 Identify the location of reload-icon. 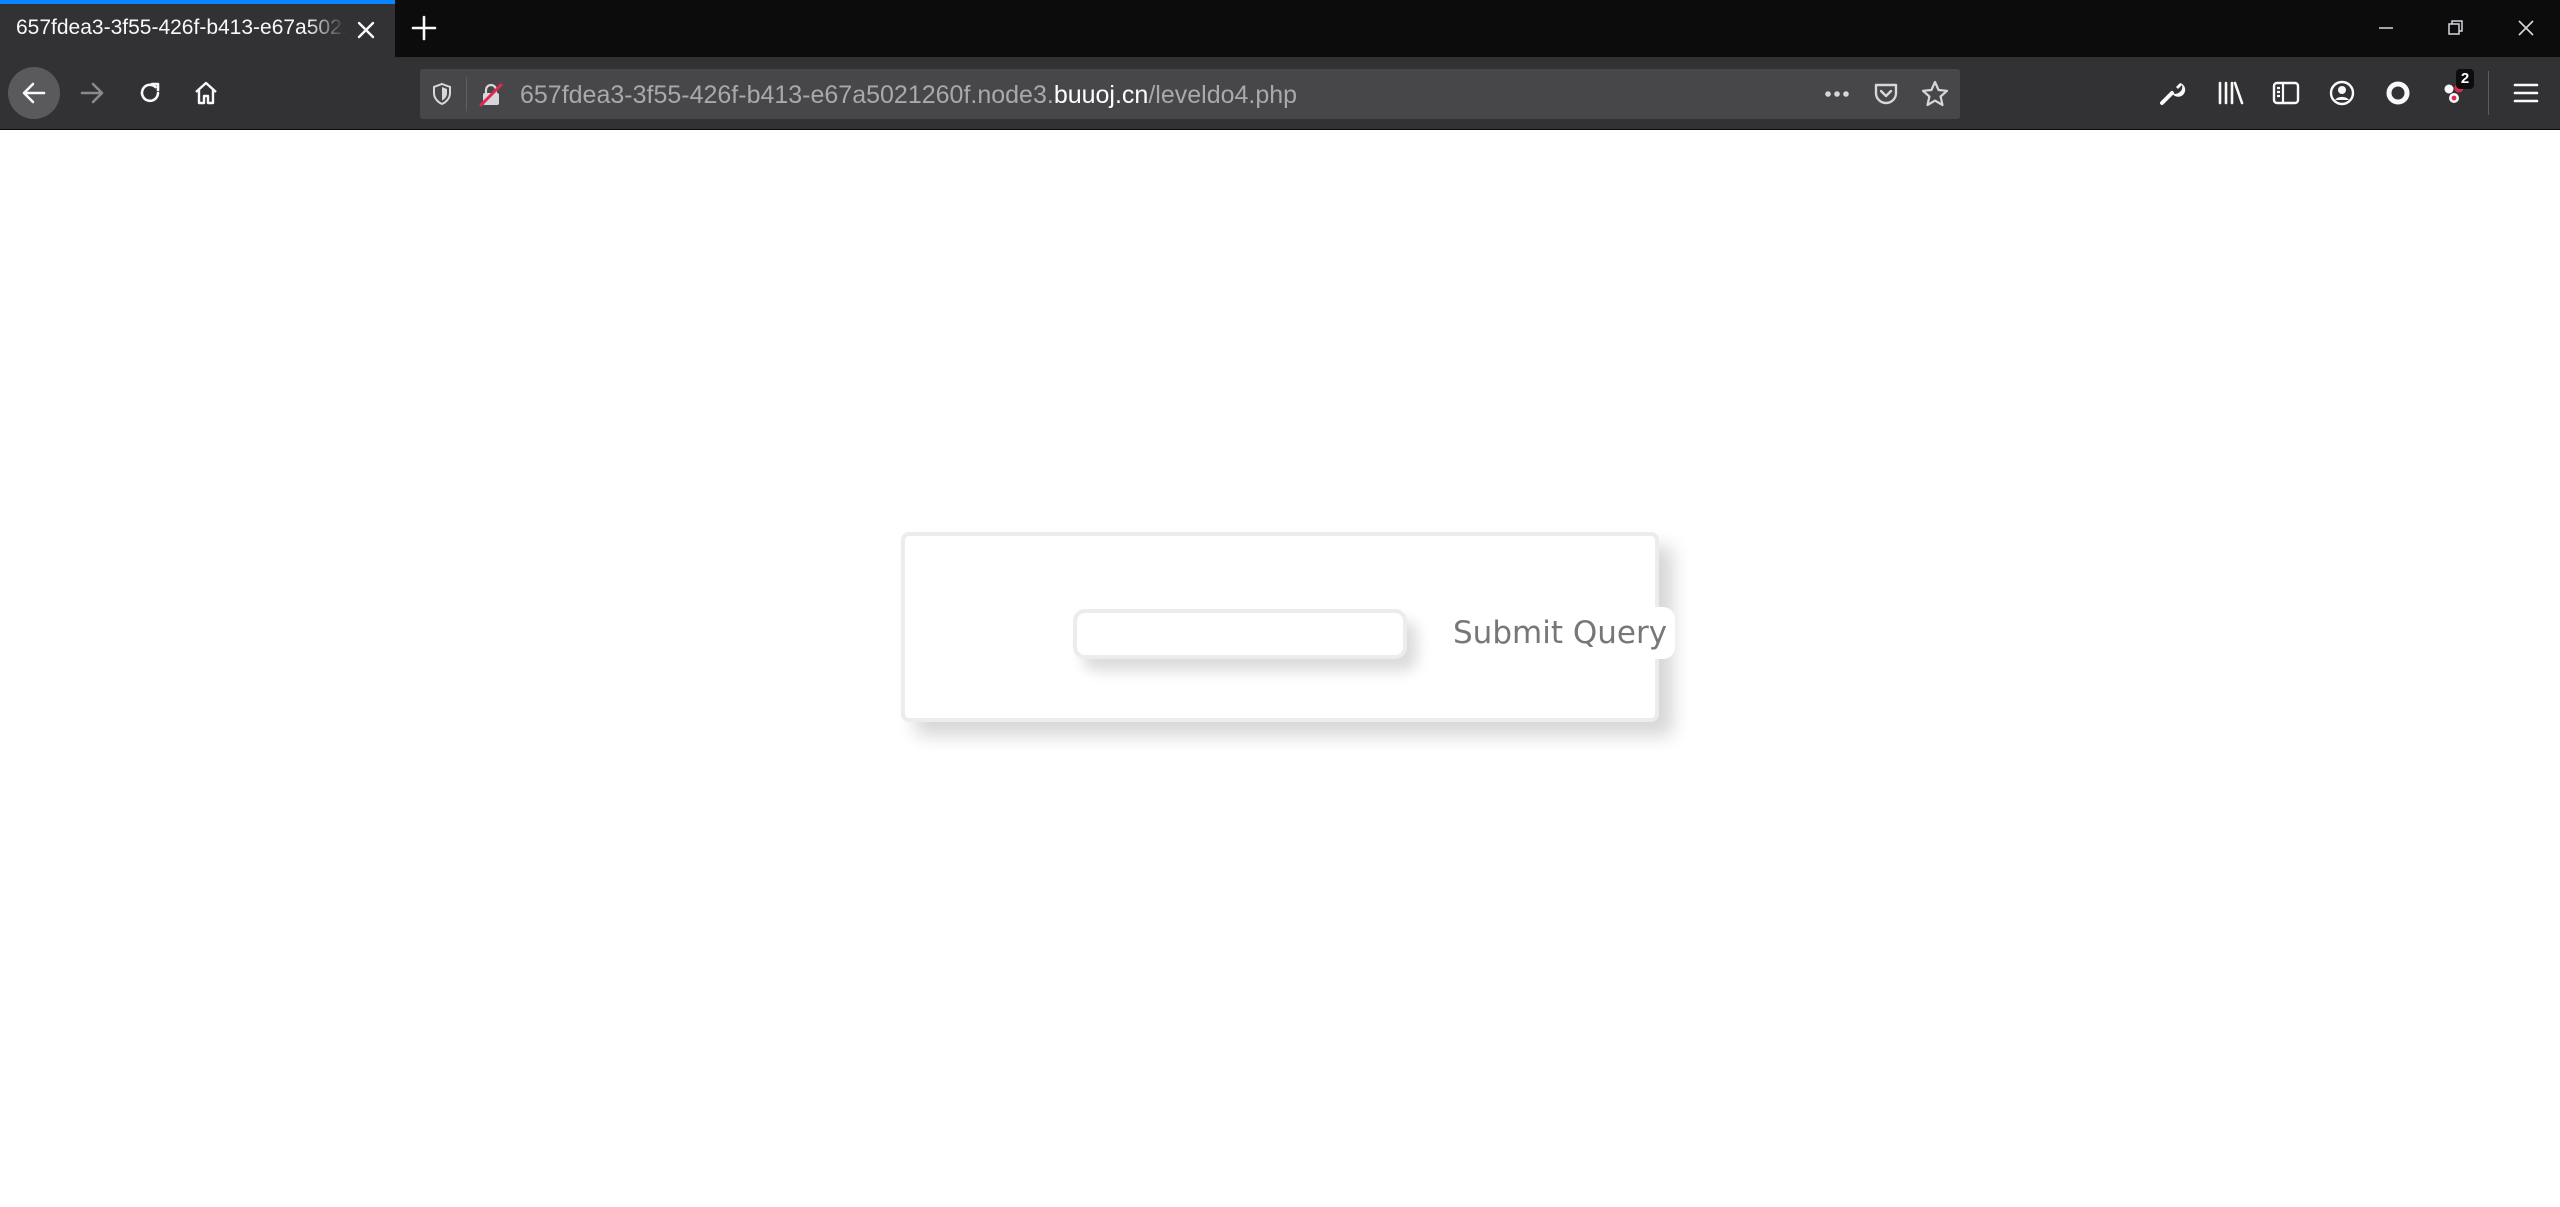
(150, 92).